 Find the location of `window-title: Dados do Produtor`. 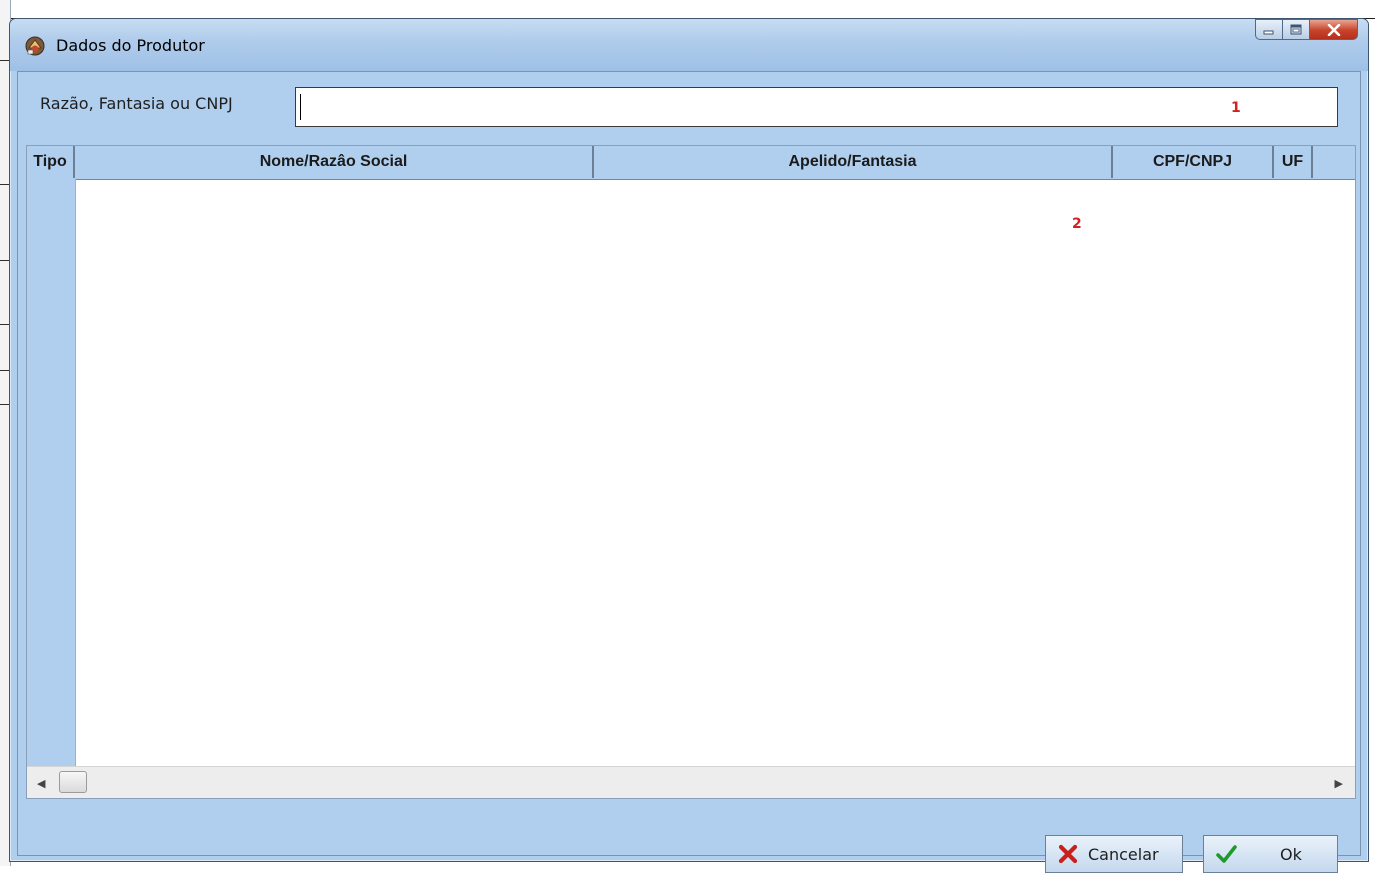

window-title: Dados do Produtor is located at coordinates (130, 45).